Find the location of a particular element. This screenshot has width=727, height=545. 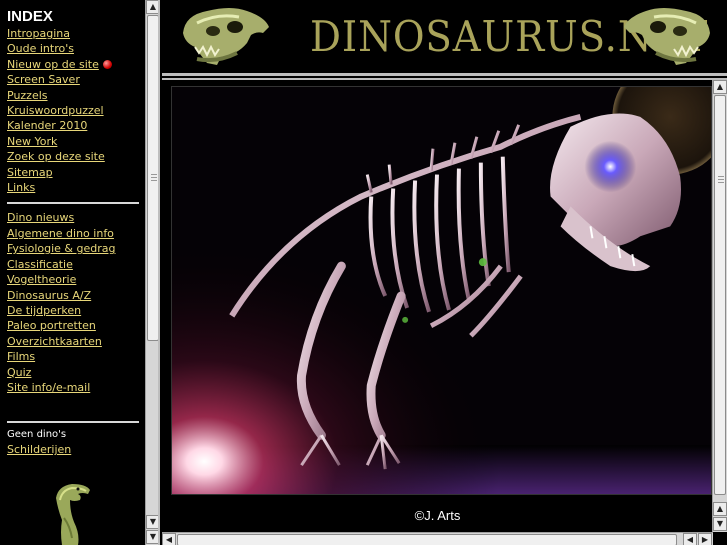

nav-link-label: Paleo portretten is located at coordinates (51, 326).